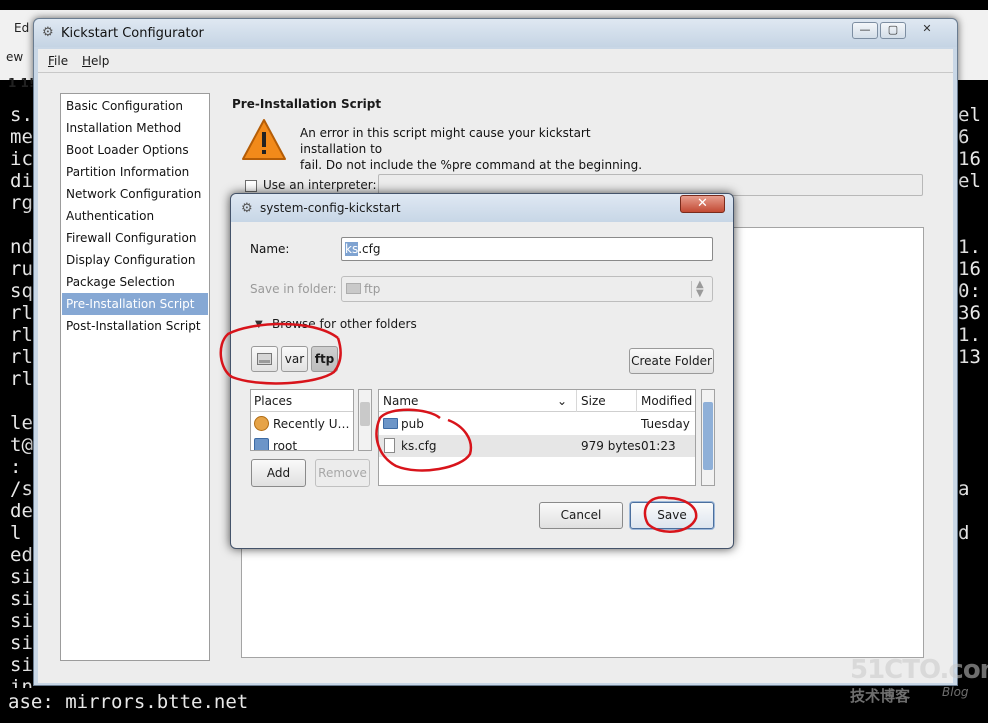 Image resolution: width=988 pixels, height=723 pixels. Describe the element at coordinates (264, 359) in the screenshot. I see `path-button-root` at that location.